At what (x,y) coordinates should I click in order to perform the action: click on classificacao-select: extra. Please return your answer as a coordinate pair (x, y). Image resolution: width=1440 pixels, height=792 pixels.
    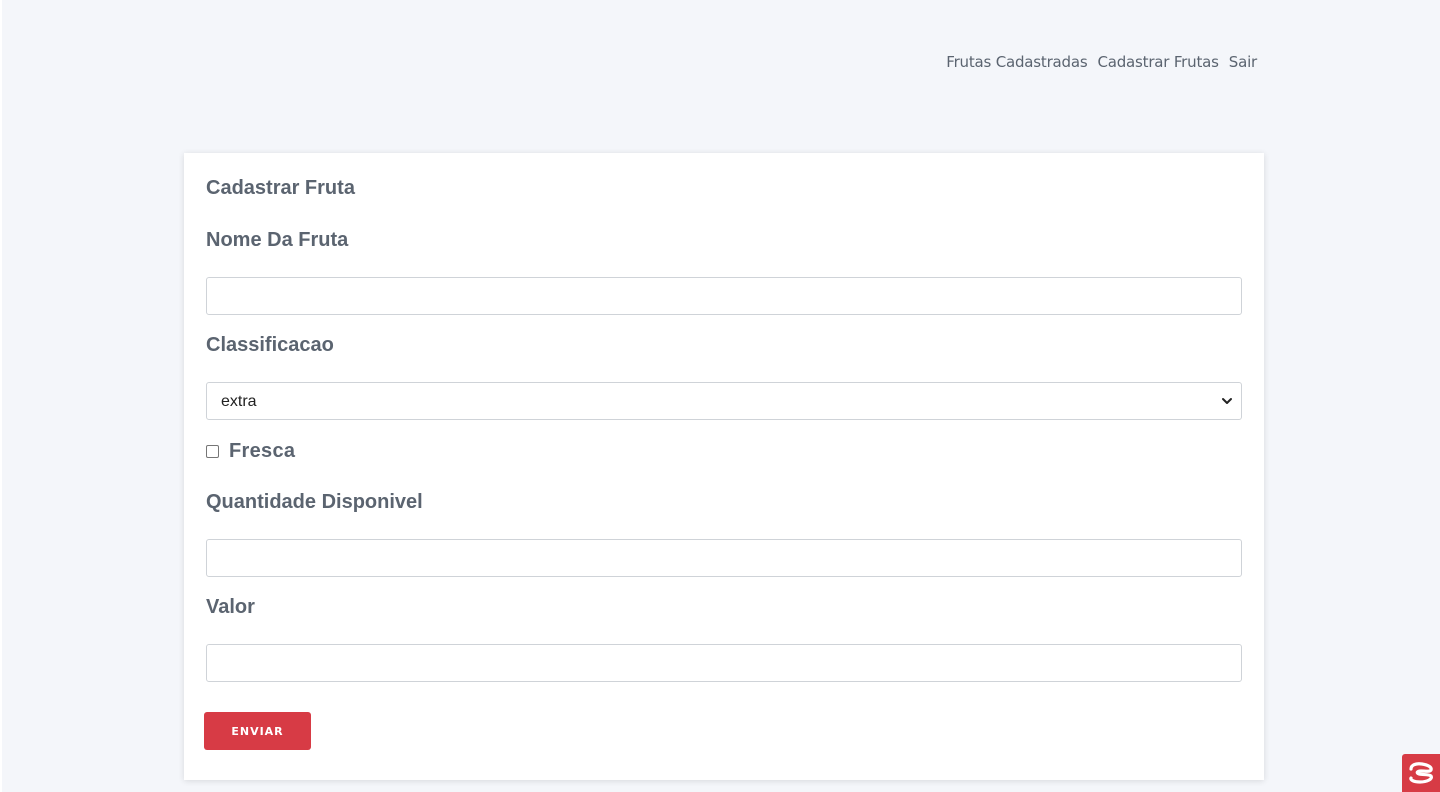
    Looking at the image, I should click on (724, 401).